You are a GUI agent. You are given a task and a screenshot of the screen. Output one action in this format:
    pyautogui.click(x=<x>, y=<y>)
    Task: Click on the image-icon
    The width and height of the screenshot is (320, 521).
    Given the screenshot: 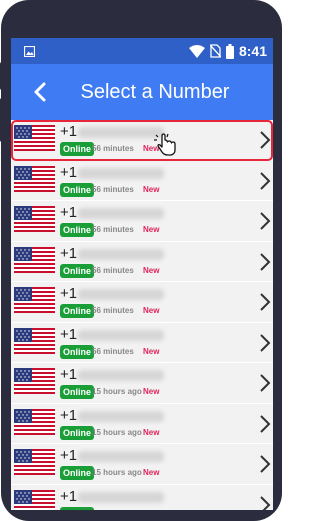 What is the action you would take?
    pyautogui.click(x=29, y=51)
    